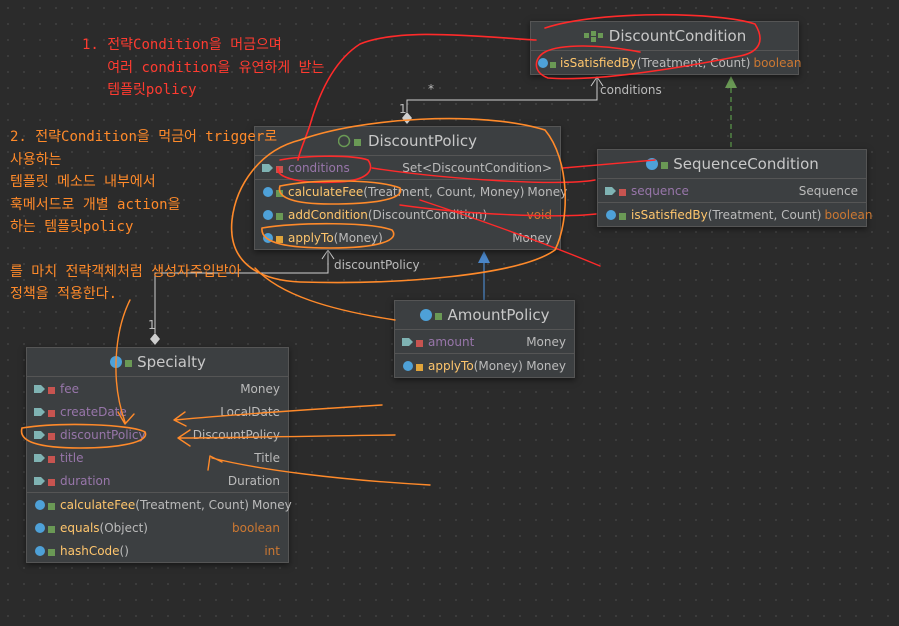  I want to click on class-header: AmountPolicy, so click(484, 315).